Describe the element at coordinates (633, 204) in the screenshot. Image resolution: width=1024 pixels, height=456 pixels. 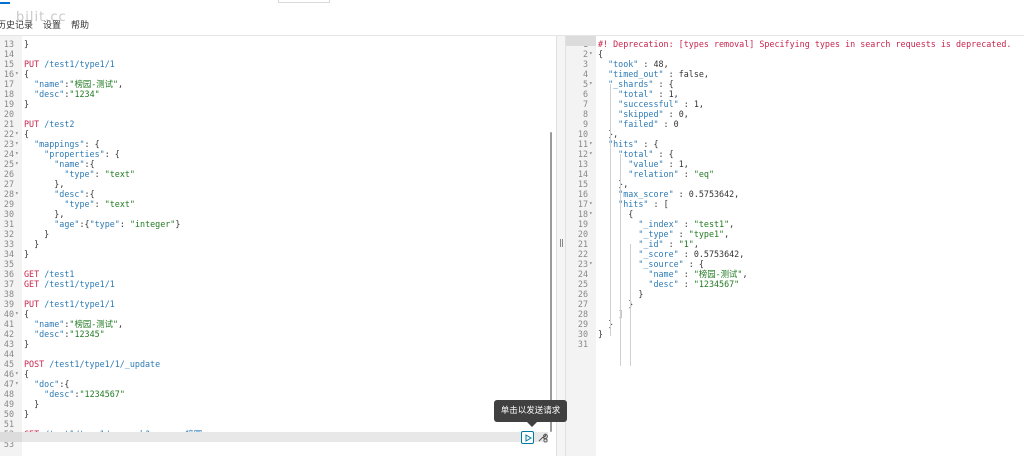
I see `response-code-line: "hits" : [` at that location.